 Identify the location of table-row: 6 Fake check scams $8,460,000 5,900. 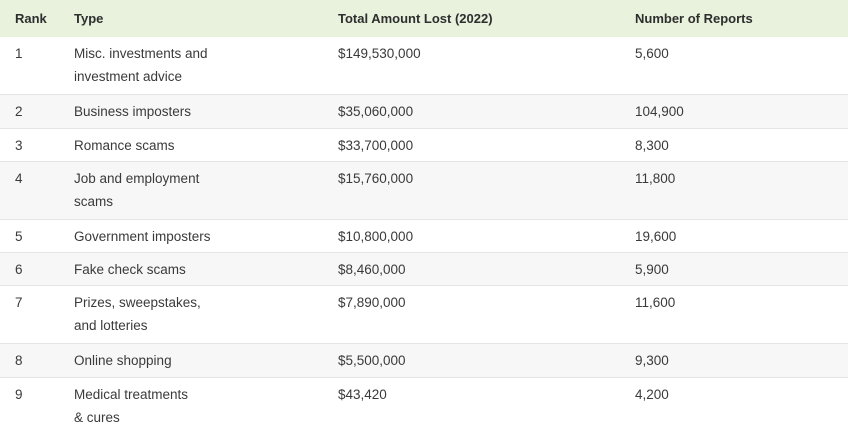
(424, 269).